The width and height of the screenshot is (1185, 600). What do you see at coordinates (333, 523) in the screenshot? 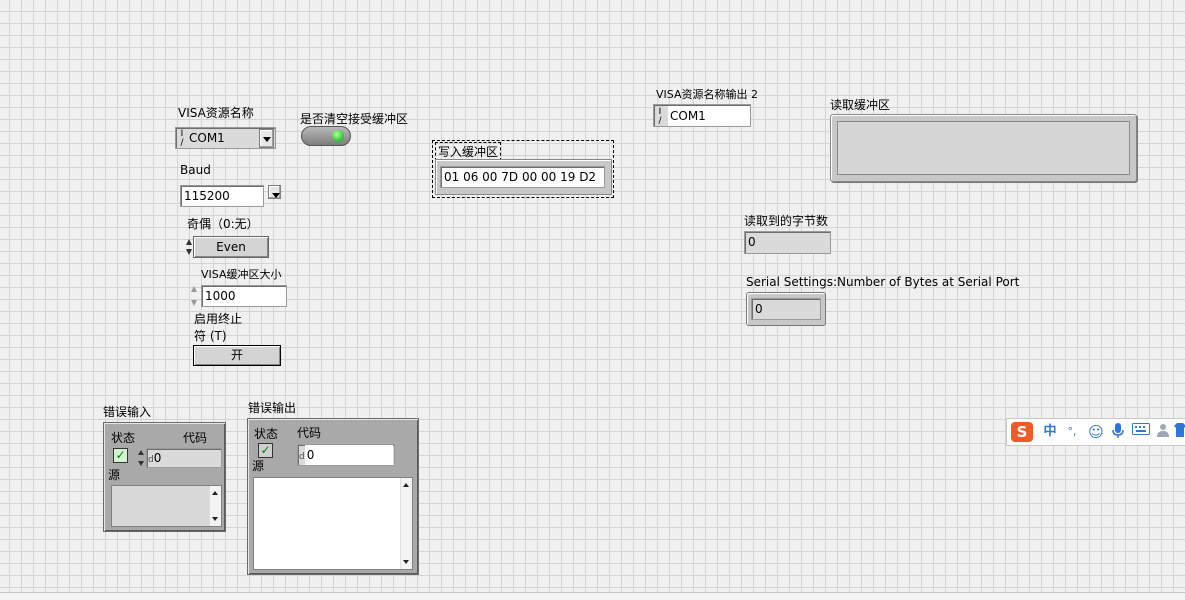
I see `error-out-source-field` at bounding box center [333, 523].